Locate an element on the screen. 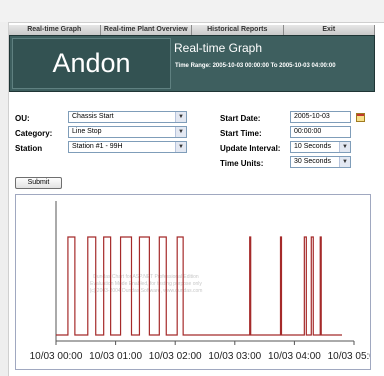  x-tick-label: 10/03 00:00 is located at coordinates (56, 356).